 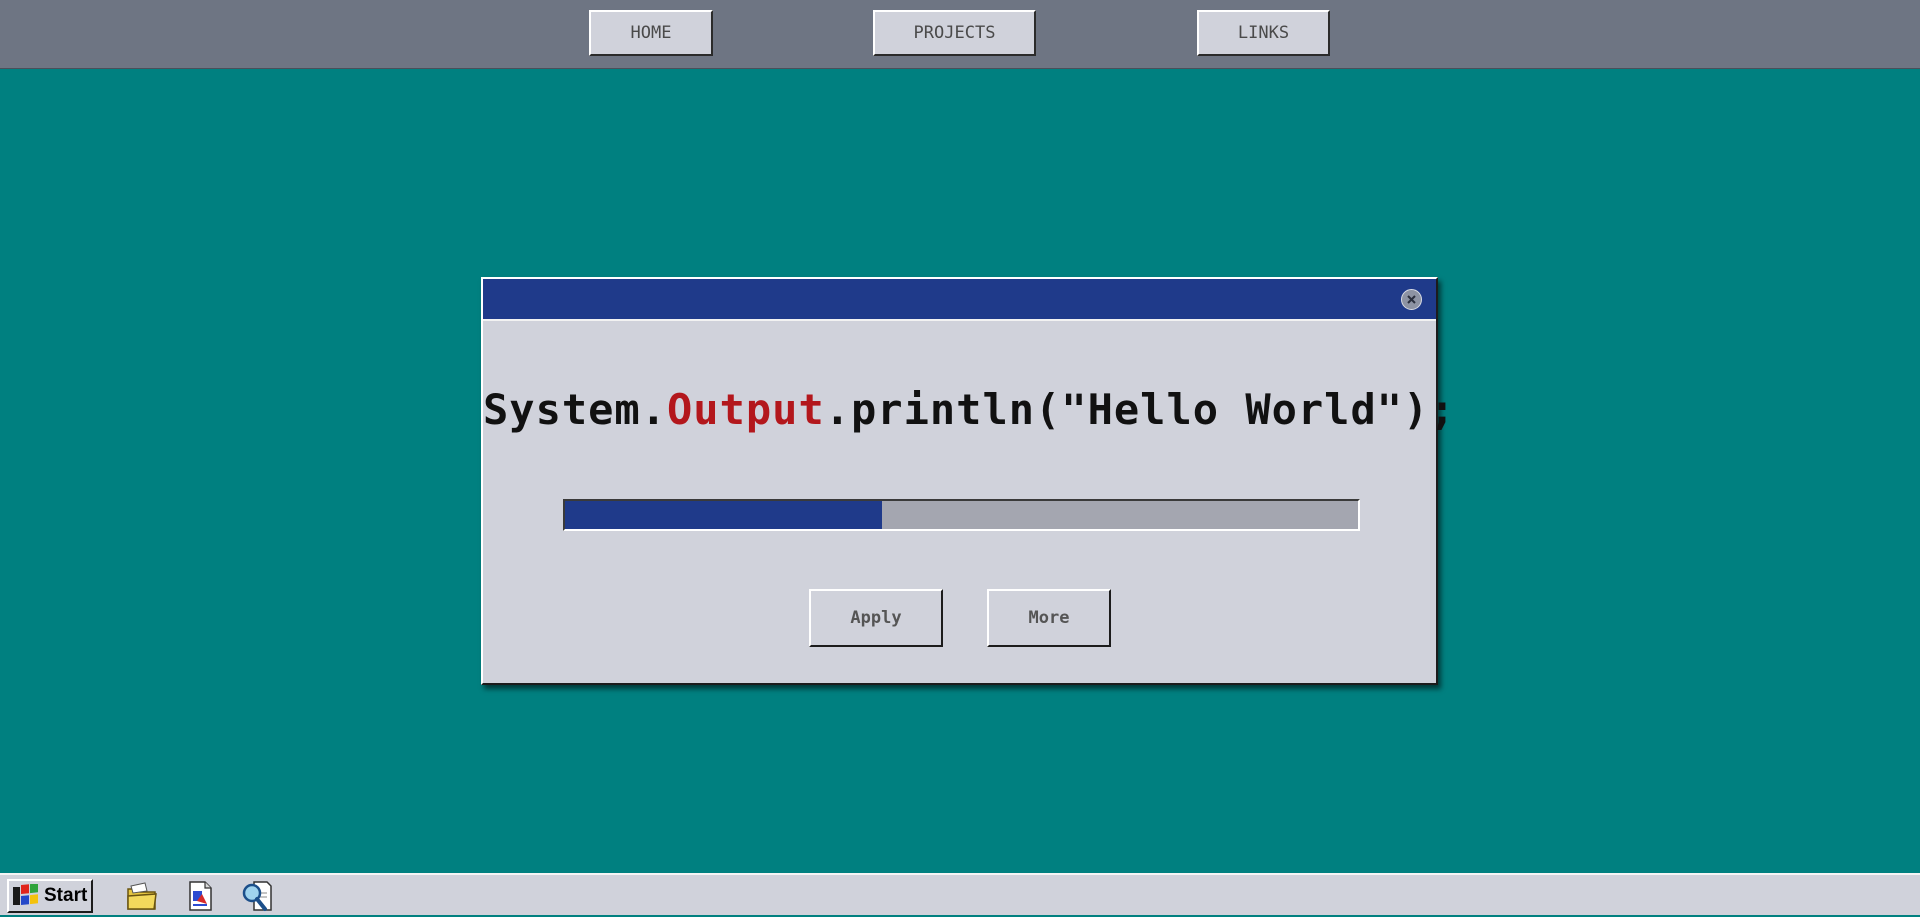 What do you see at coordinates (1140, 409) in the screenshot?
I see `code-suffix: .println("Hello World");` at bounding box center [1140, 409].